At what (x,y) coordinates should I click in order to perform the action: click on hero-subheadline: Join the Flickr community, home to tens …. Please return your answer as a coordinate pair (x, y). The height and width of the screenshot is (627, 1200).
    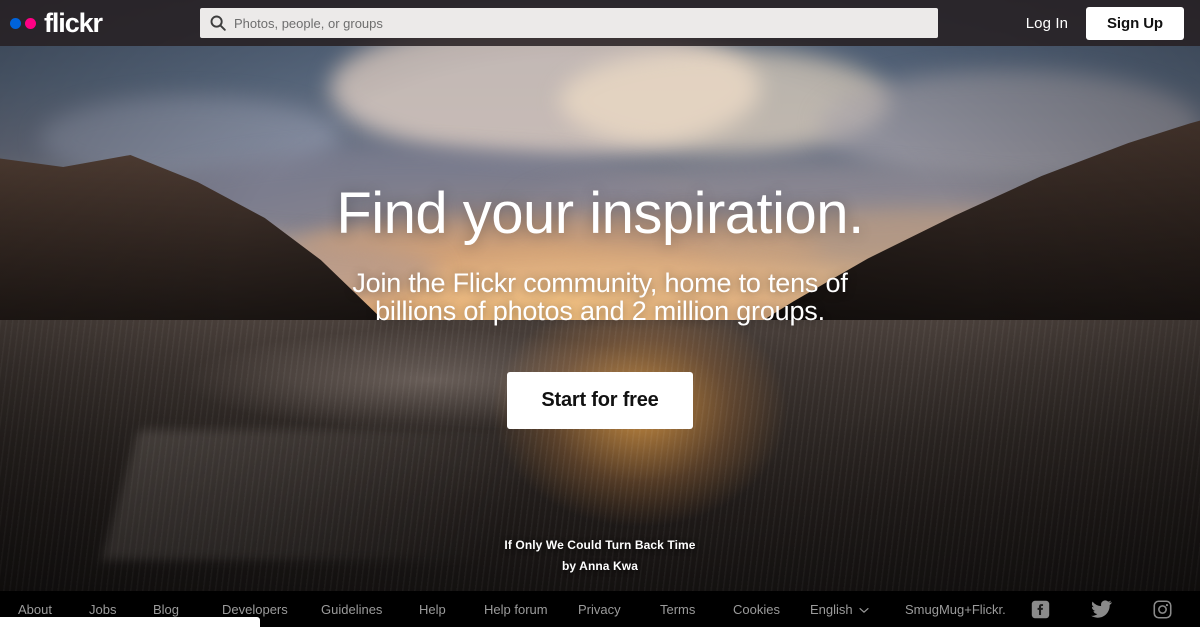
    Looking at the image, I should click on (600, 297).